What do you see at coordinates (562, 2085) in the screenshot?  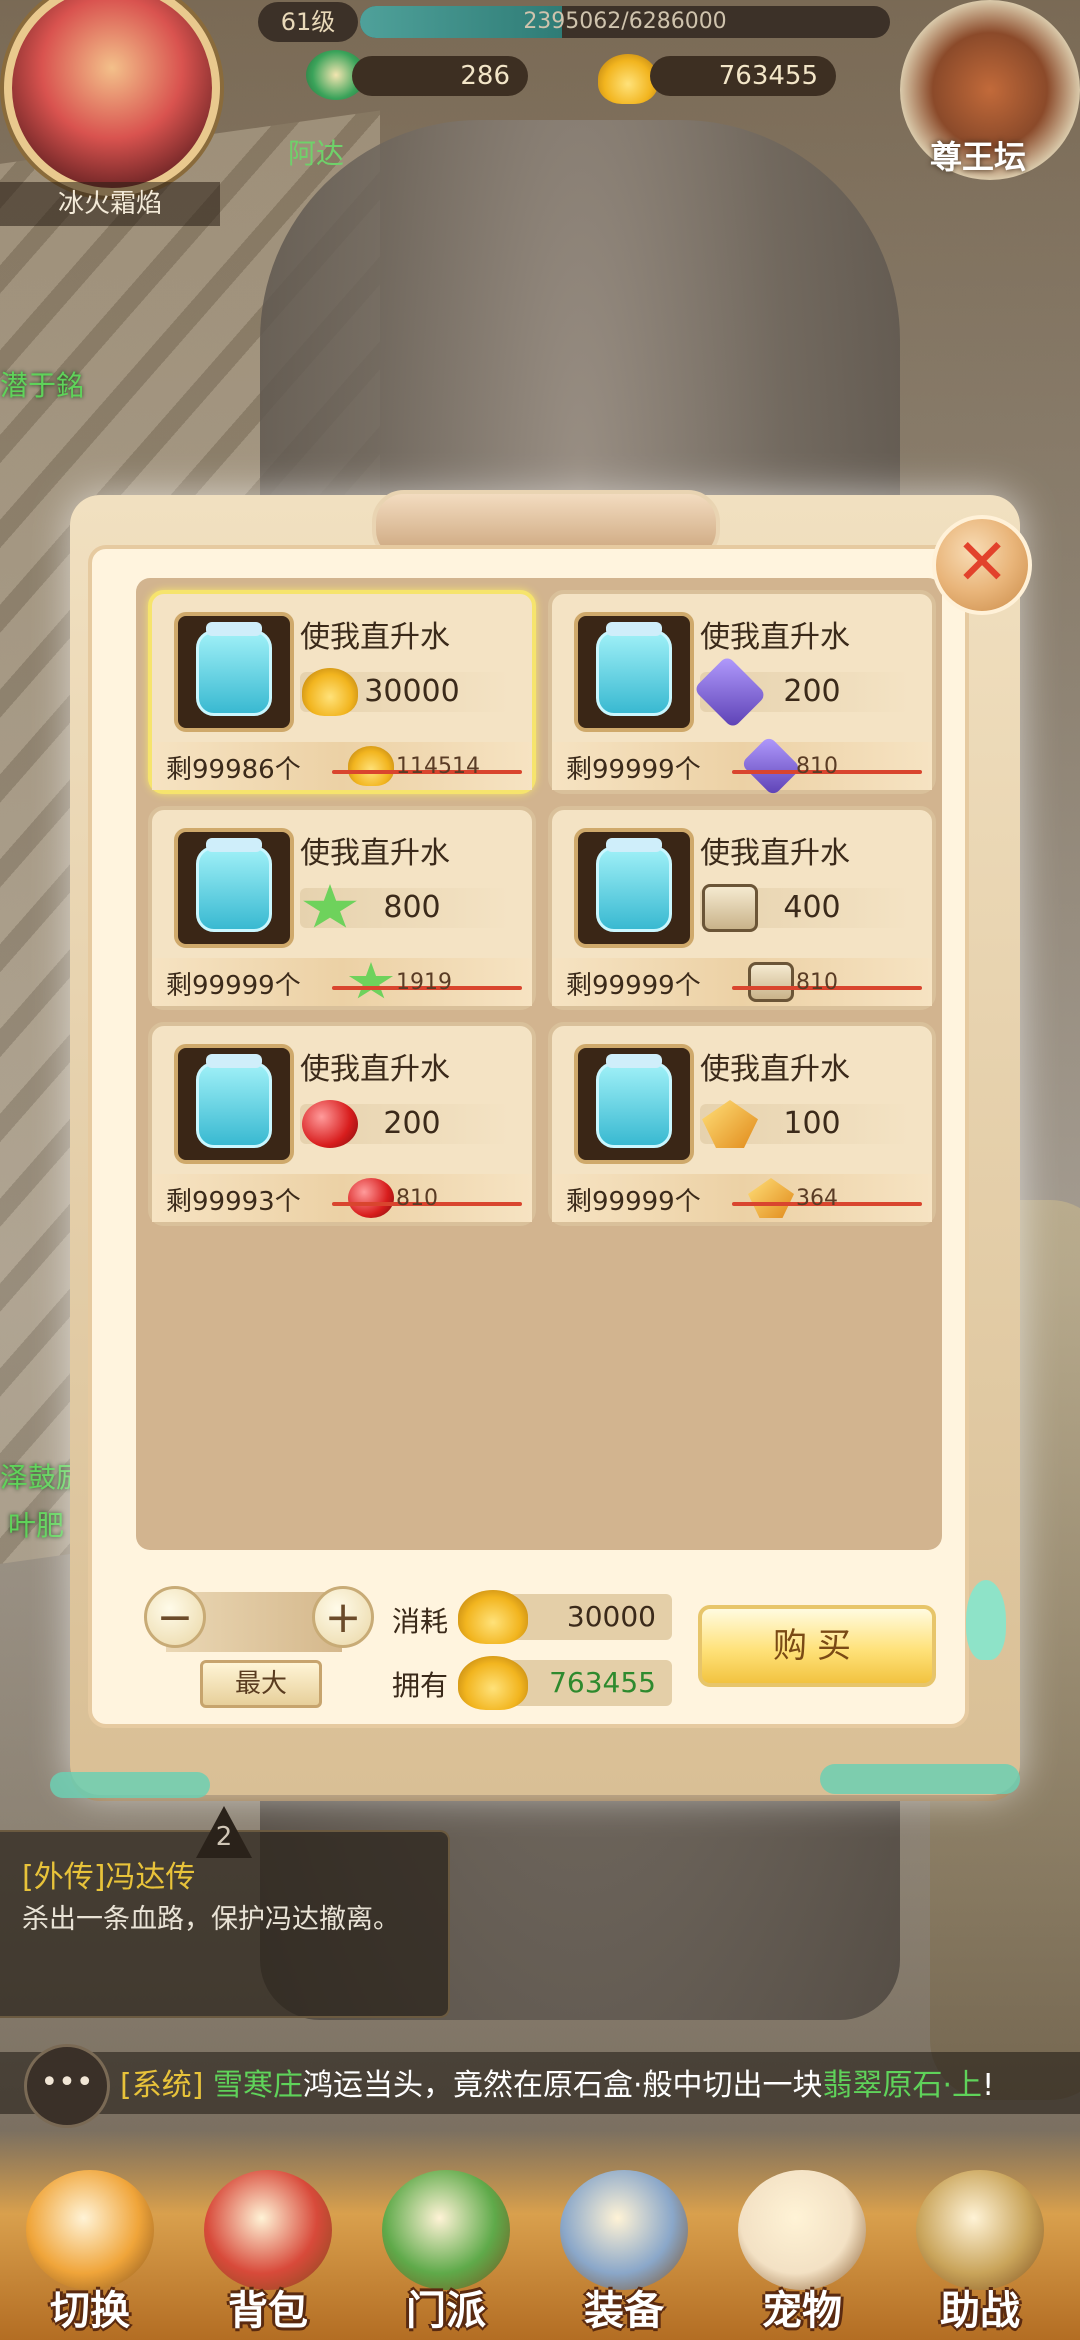 I see `chat-text: 鸿运当头，竟然在原石盒·般中切出一块` at bounding box center [562, 2085].